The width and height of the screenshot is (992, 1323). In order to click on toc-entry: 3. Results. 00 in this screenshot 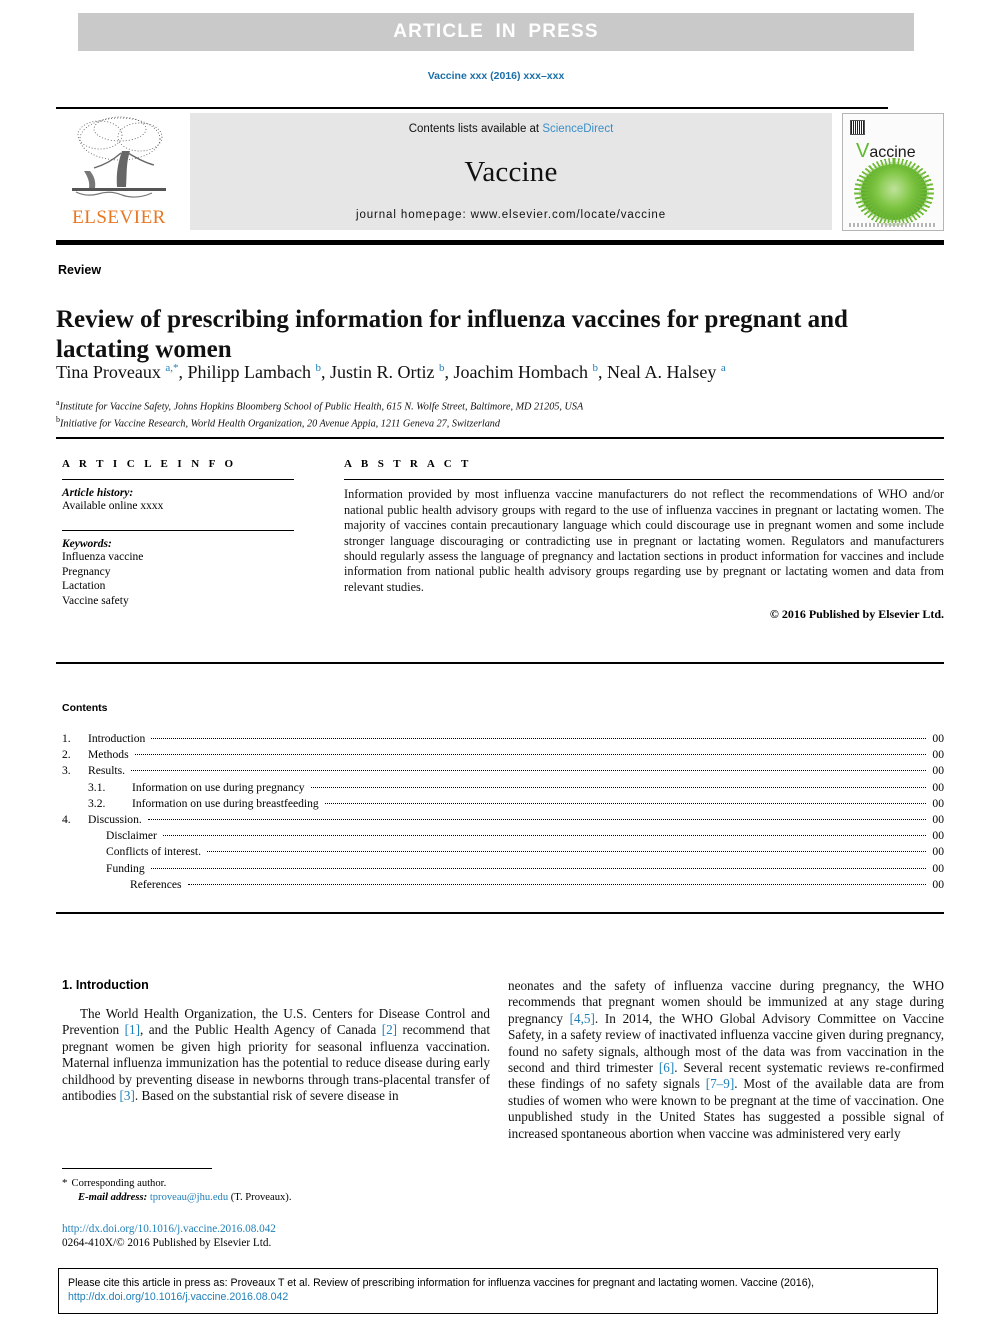, I will do `click(503, 772)`.